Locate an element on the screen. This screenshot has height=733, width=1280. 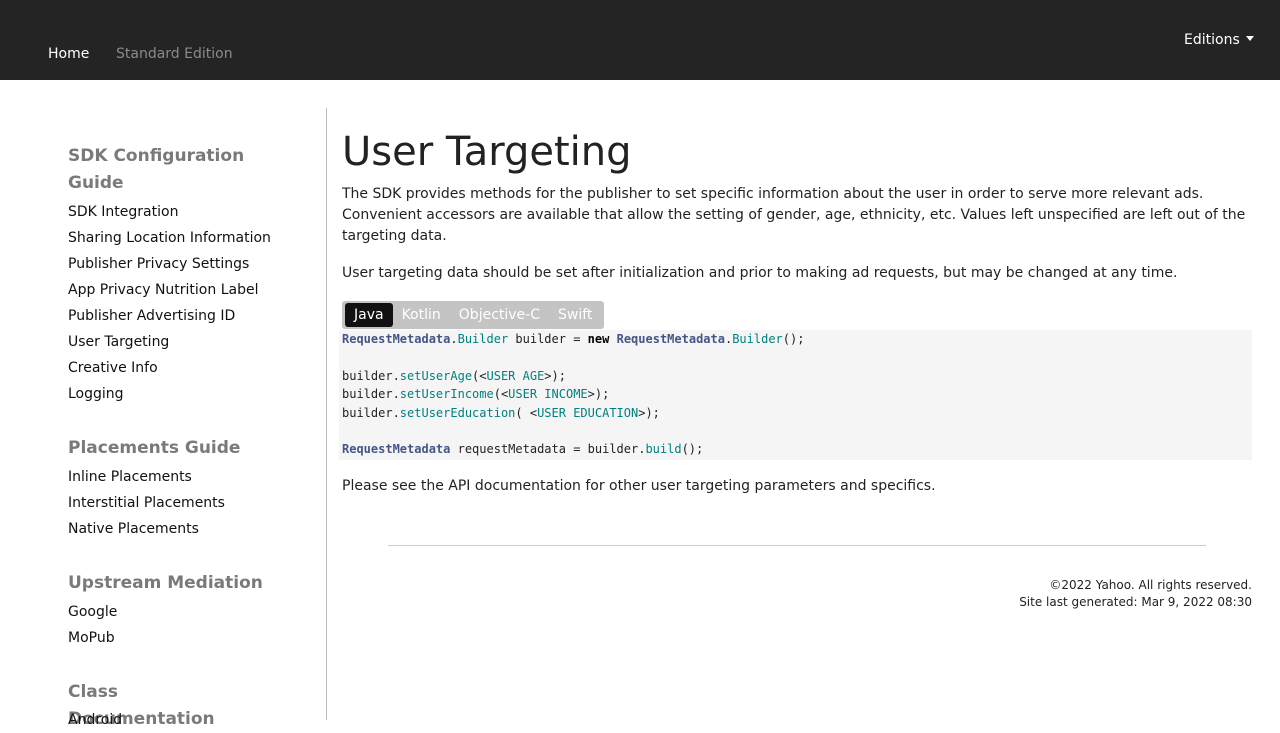
tab-java: Java is located at coordinates (369, 315).